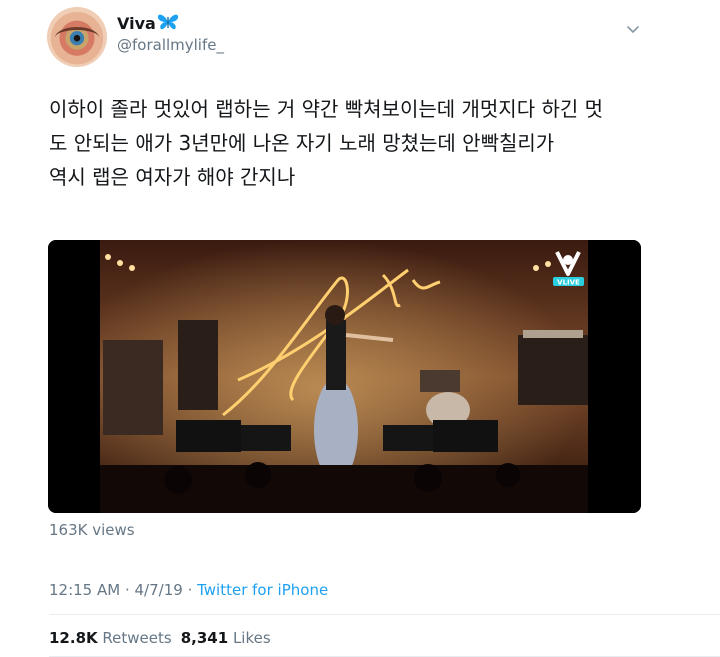 Image resolution: width=720 pixels, height=657 pixels. I want to click on tweet-time: 12:15 AM, so click(85, 590).